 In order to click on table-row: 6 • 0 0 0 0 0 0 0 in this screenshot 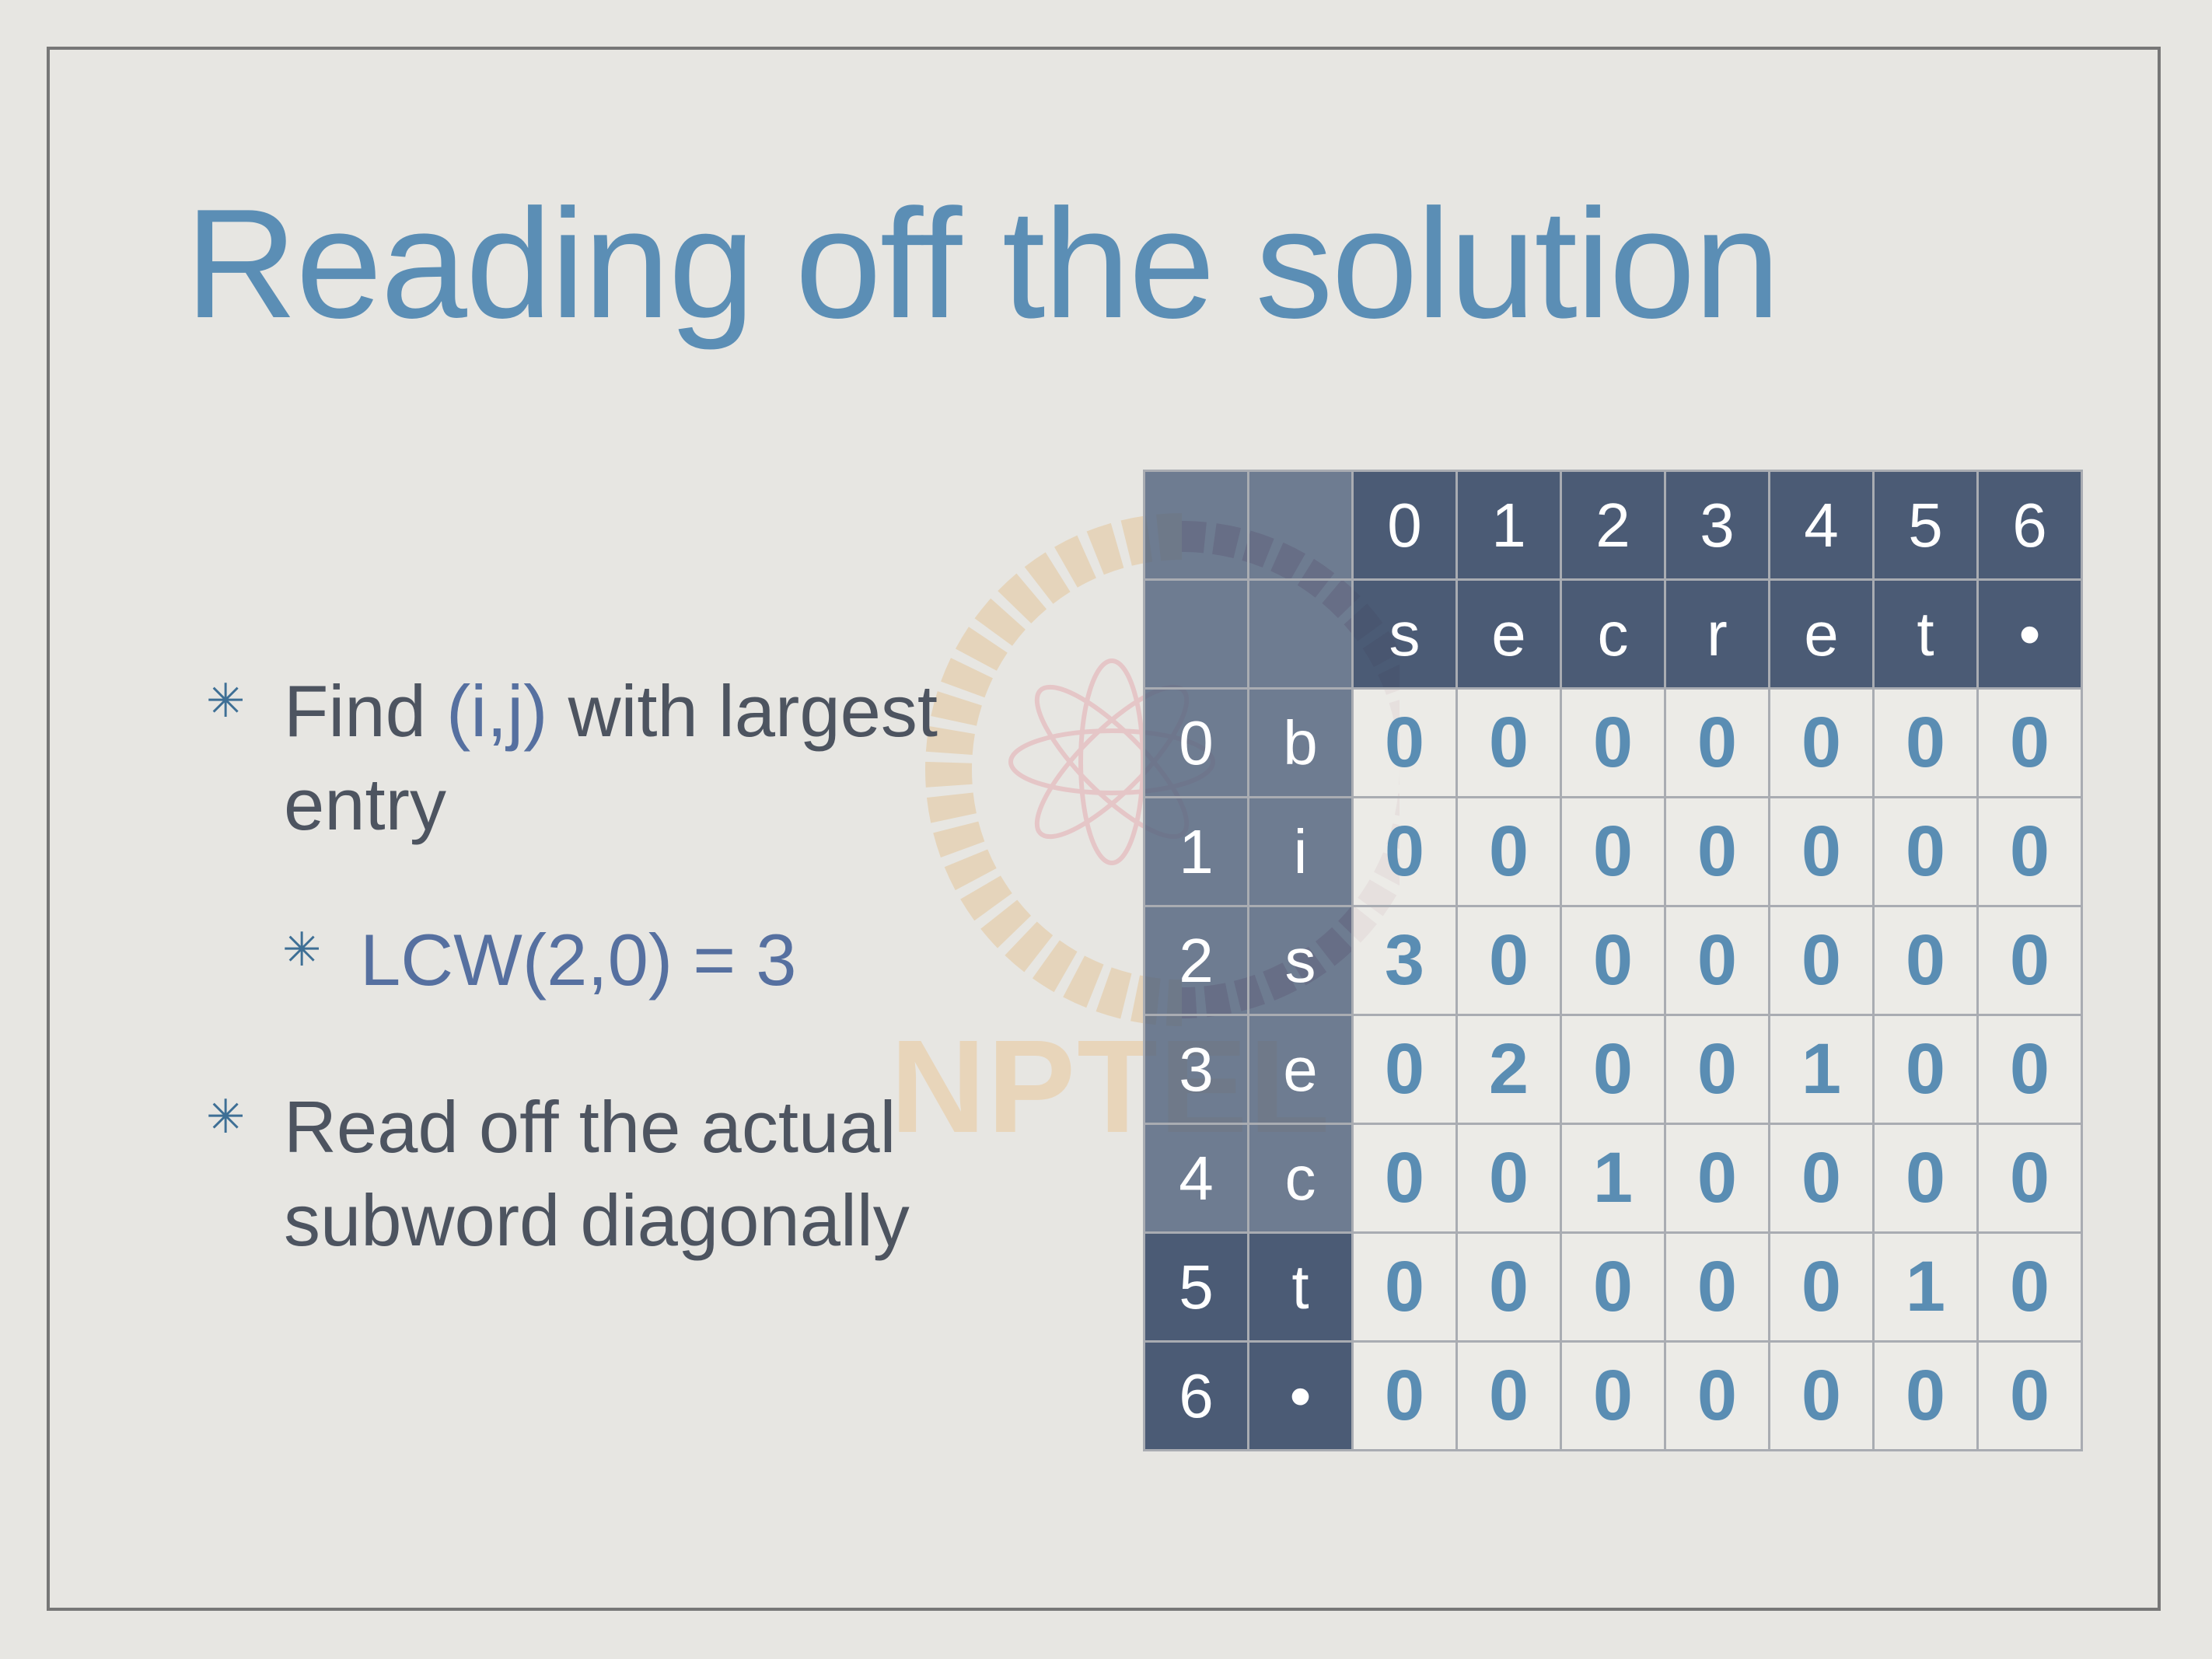, I will do `click(1613, 1395)`.